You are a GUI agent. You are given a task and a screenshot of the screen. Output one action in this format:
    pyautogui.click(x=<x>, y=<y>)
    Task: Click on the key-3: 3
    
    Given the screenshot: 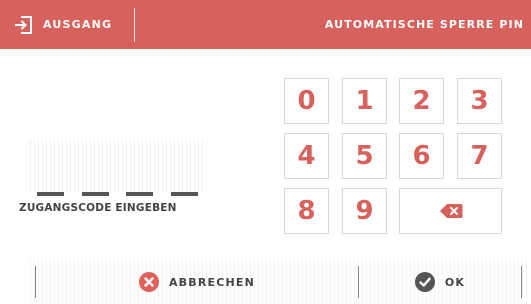 What is the action you would take?
    pyautogui.click(x=479, y=101)
    